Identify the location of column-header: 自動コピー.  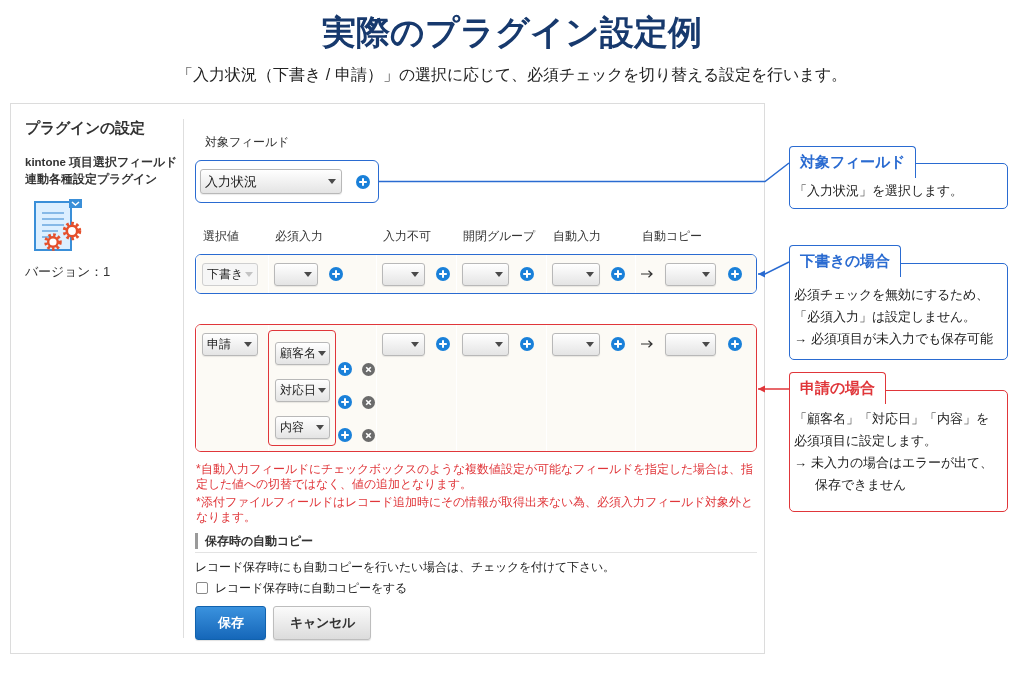
(672, 236).